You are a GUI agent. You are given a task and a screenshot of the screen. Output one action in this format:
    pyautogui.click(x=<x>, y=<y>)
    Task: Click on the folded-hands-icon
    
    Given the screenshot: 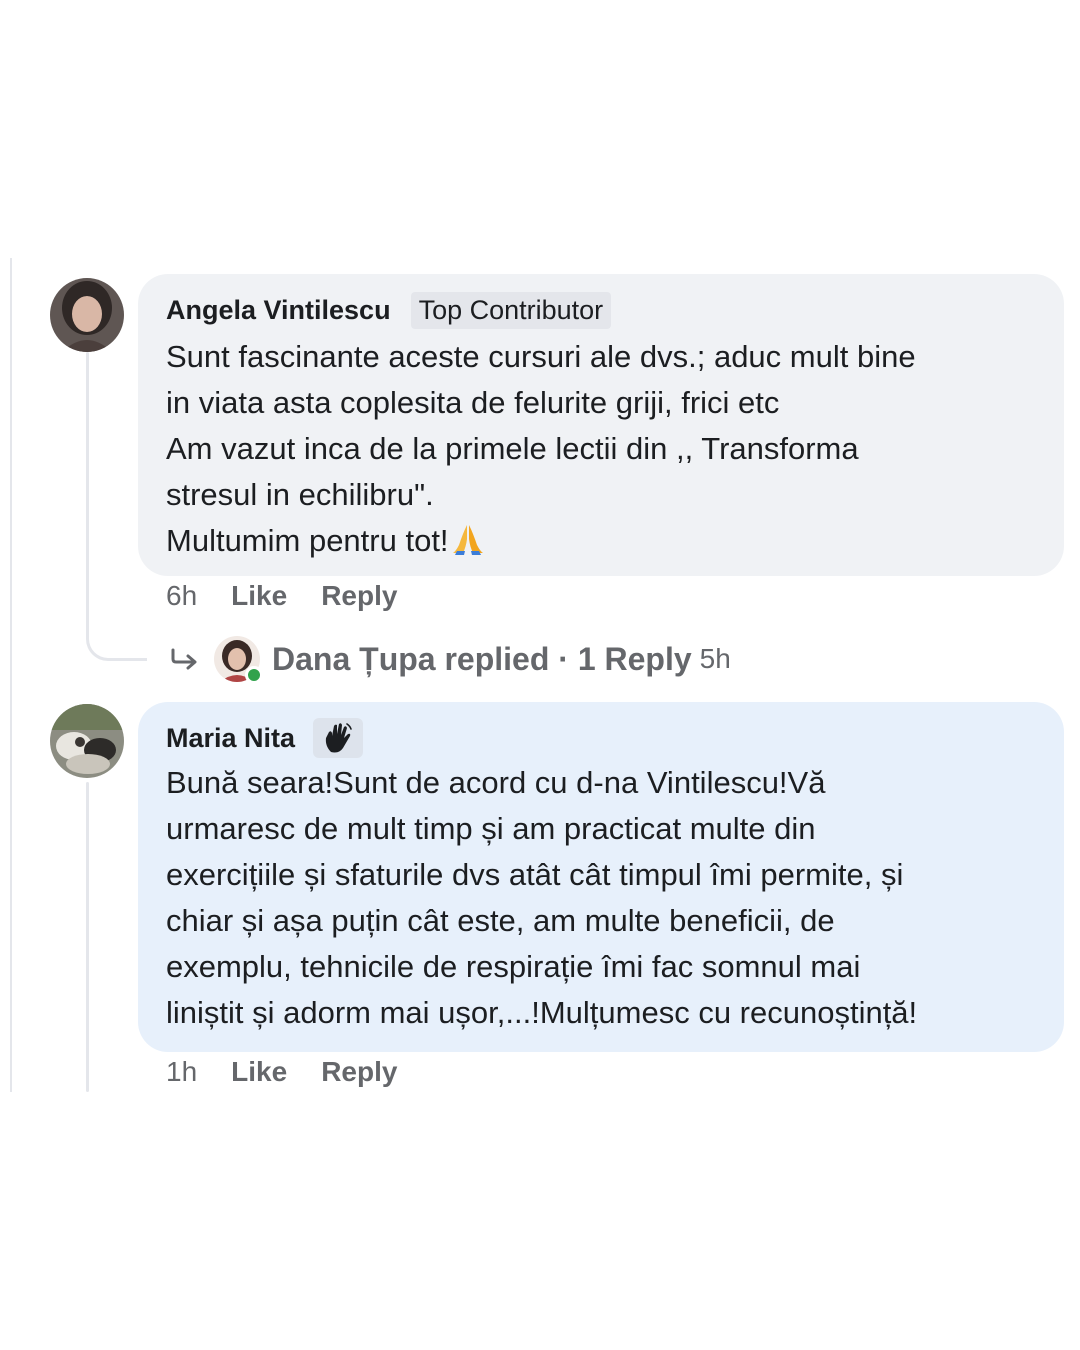 What is the action you would take?
    pyautogui.click(x=468, y=545)
    